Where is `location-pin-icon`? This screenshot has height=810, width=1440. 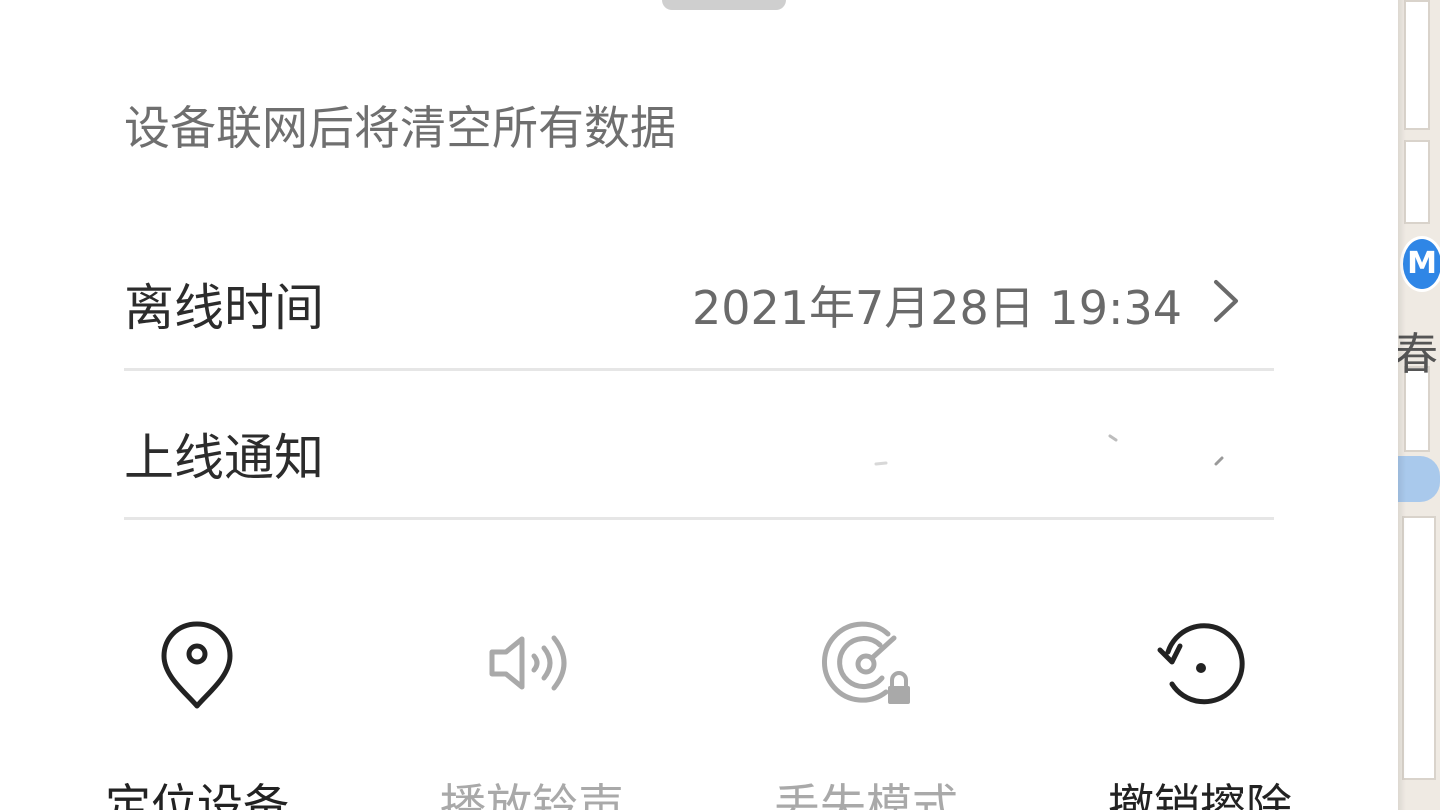
location-pin-icon is located at coordinates (197, 665).